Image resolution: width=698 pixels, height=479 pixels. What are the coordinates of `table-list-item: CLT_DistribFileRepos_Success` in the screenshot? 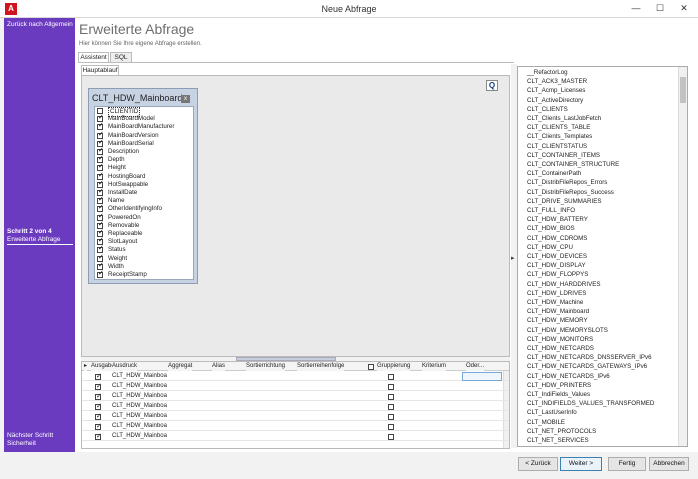 It's located at (570, 192).